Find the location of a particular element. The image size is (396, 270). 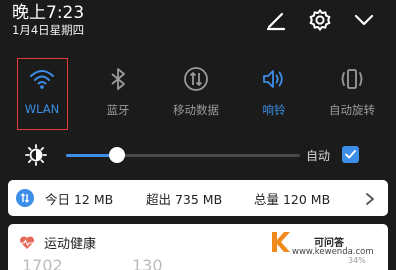

tile-label: 移动数据 is located at coordinates (196, 110).